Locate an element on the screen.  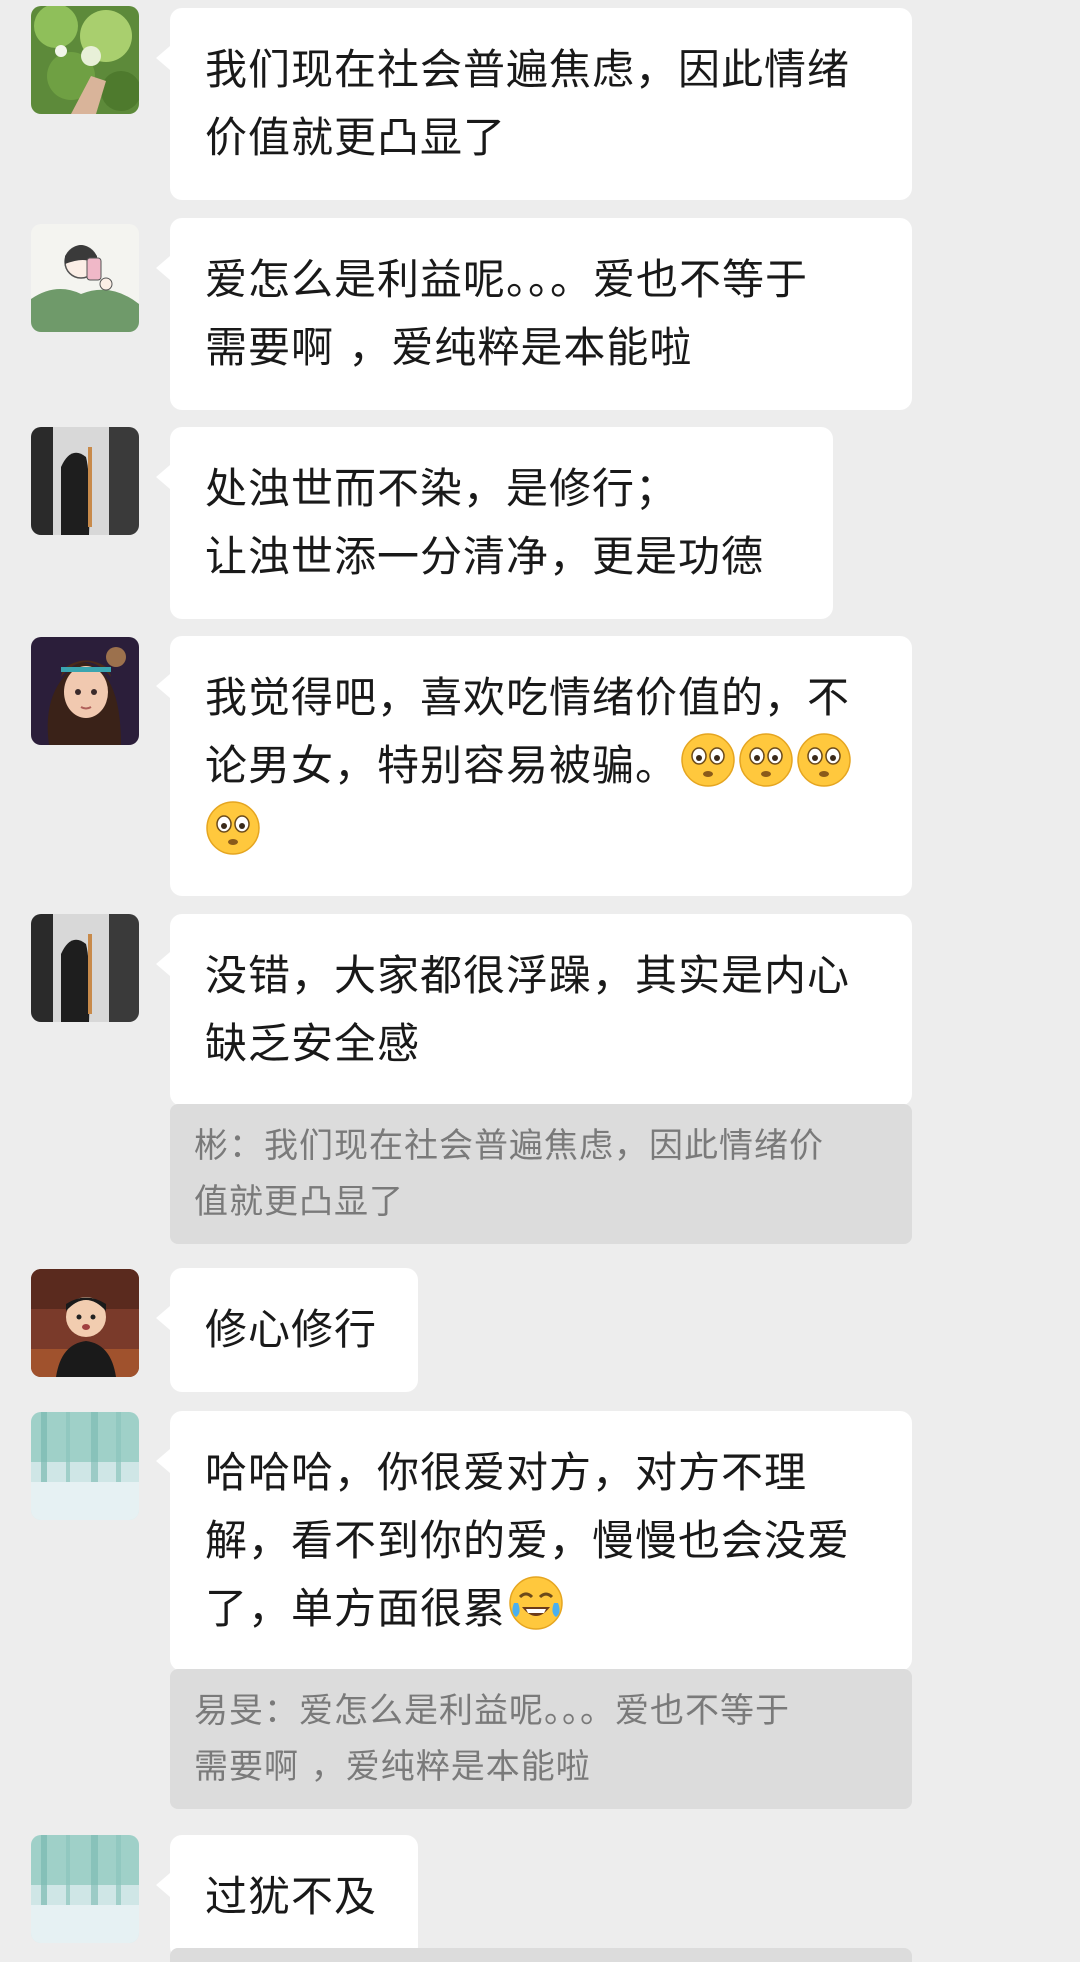
avatar-sketch-girl-selfie is located at coordinates (85, 278).